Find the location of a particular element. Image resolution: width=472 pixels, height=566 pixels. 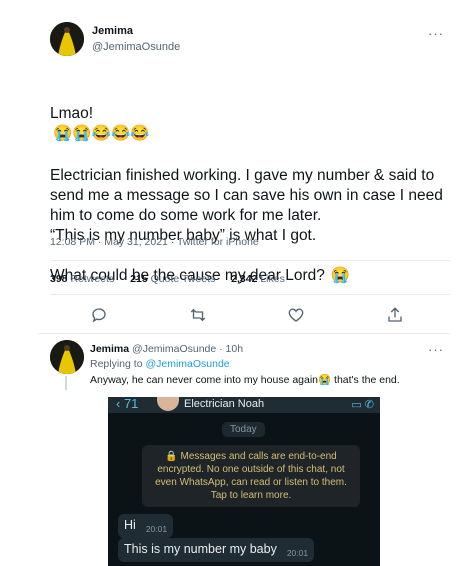

likes-count: 2,342 is located at coordinates (244, 279).